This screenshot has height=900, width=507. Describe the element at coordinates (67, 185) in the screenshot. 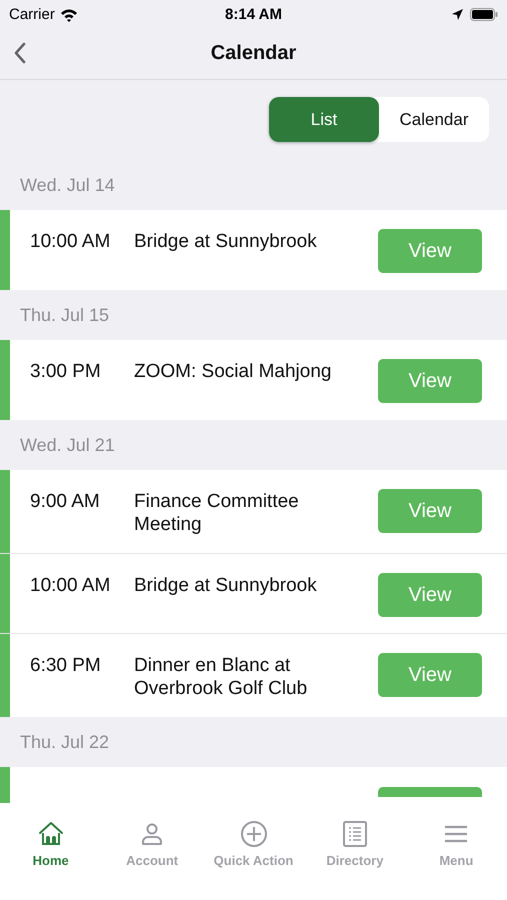

I see `date-header: Wed. Jul 14` at that location.